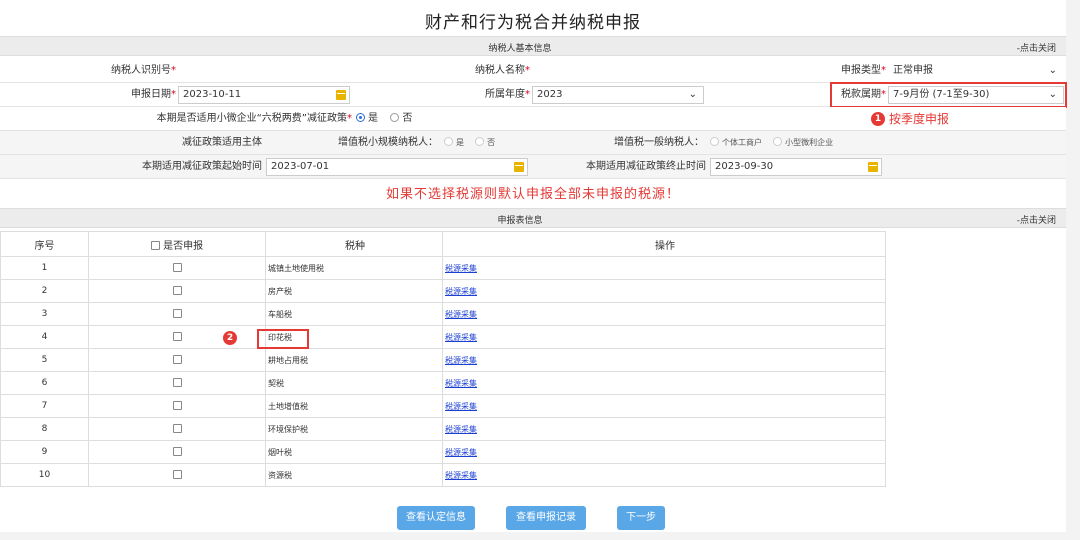 The height and width of the screenshot is (540, 1080). What do you see at coordinates (155, 245) in the screenshot?
I see `select-all-checkbox` at bounding box center [155, 245].